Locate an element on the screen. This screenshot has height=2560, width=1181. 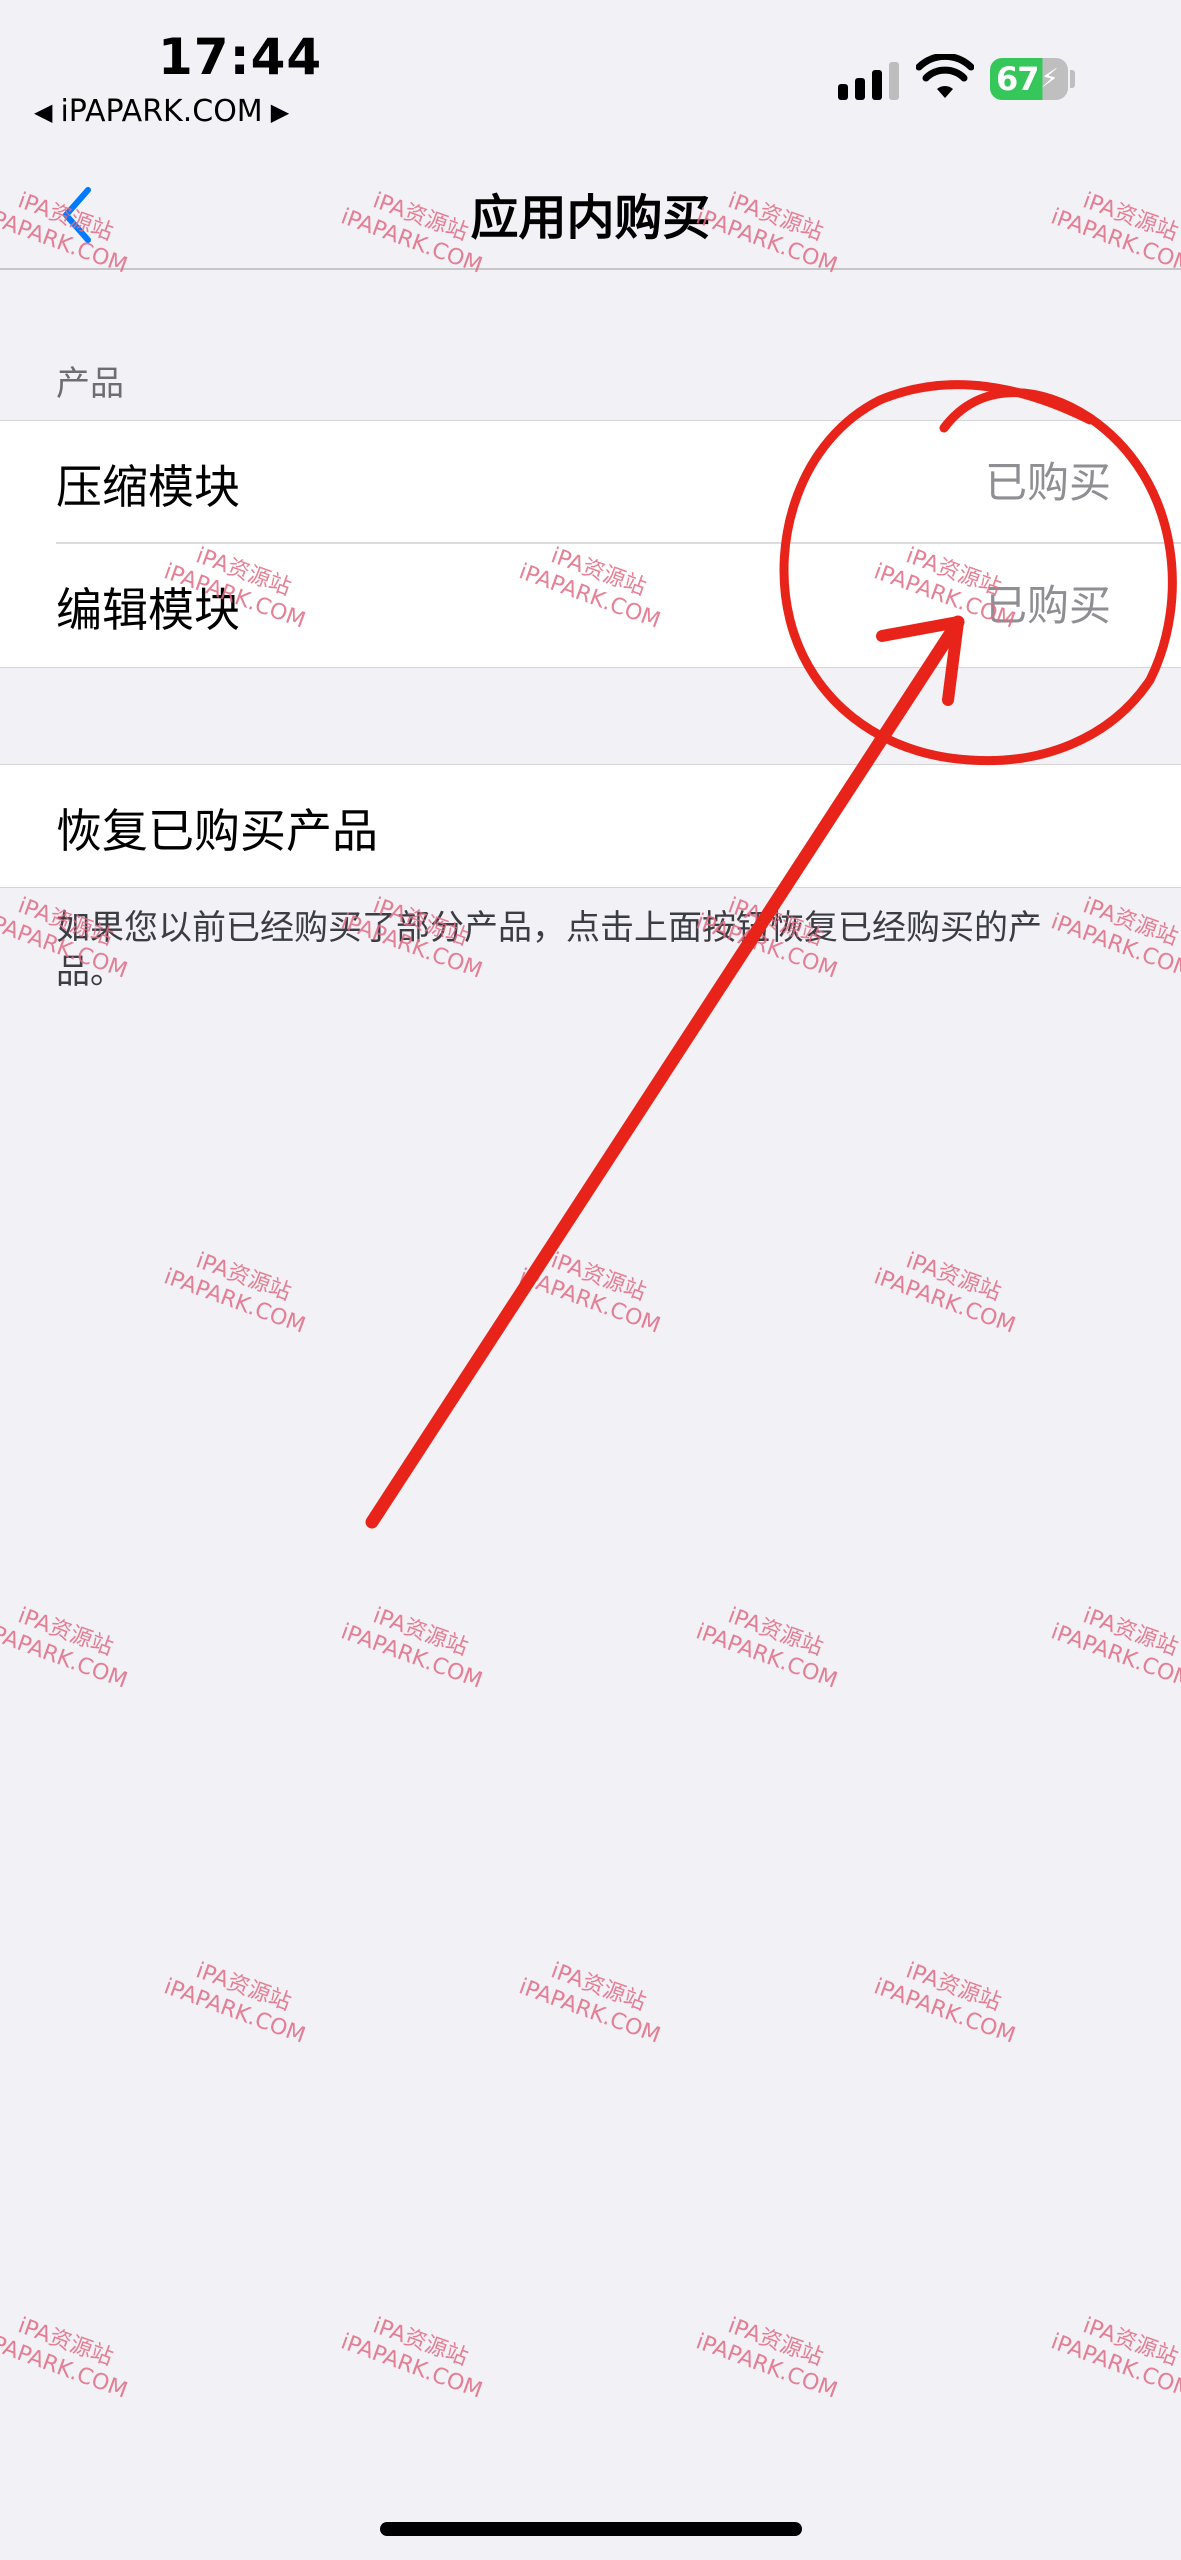
charging-bolt-icon: ⚡ is located at coordinates (1049, 79).